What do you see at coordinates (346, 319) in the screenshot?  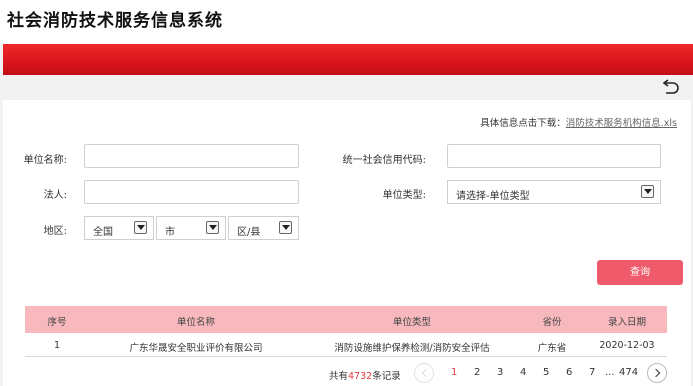 I see `table-header: 序号 单位名称 单位类型 省份 录入日期` at bounding box center [346, 319].